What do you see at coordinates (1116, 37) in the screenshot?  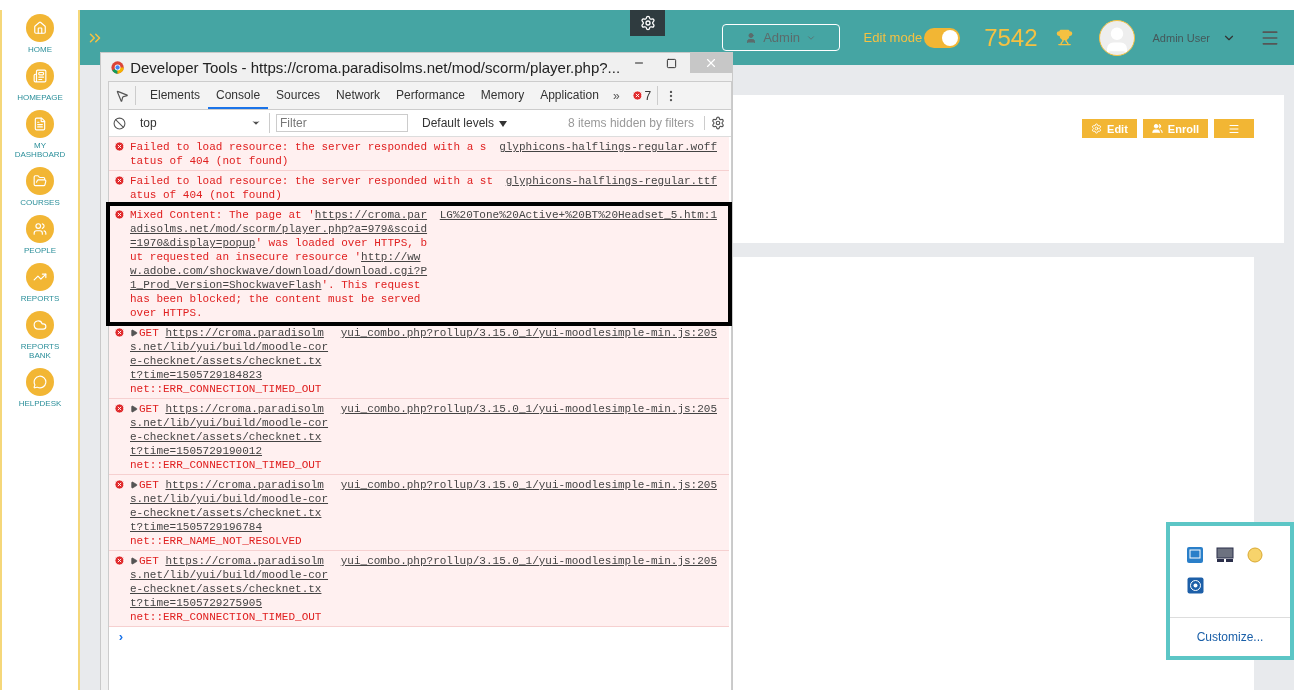 I see `avatar` at bounding box center [1116, 37].